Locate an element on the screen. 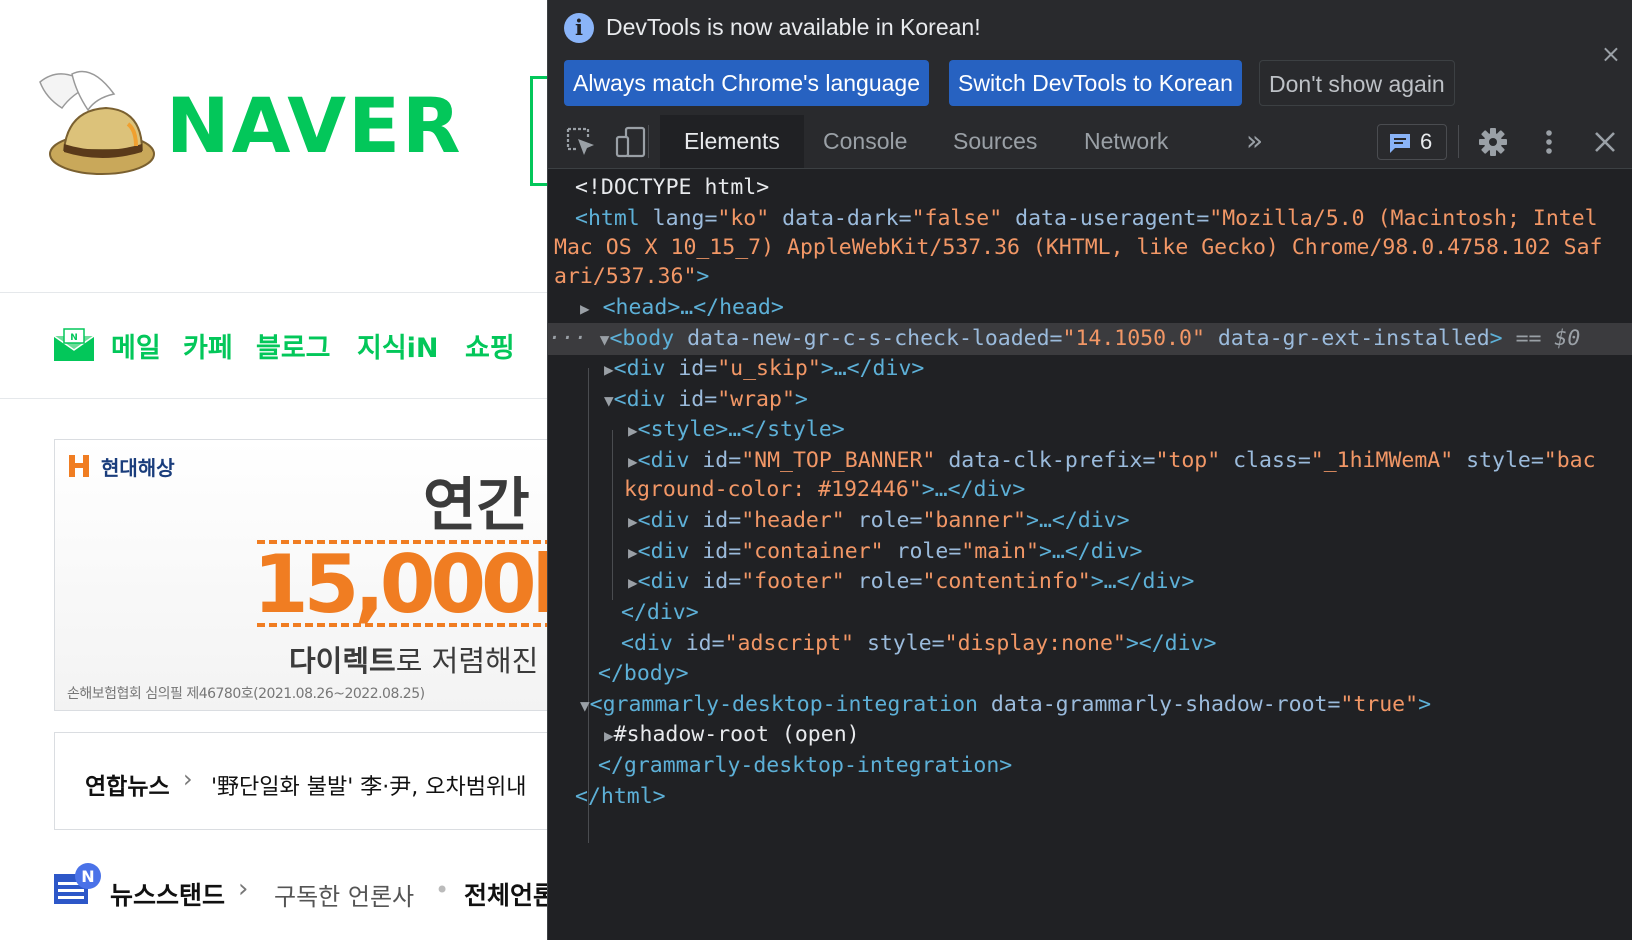  dom-div-top-banner-wrap: kground-color: #192446">…</div> is located at coordinates (825, 489).